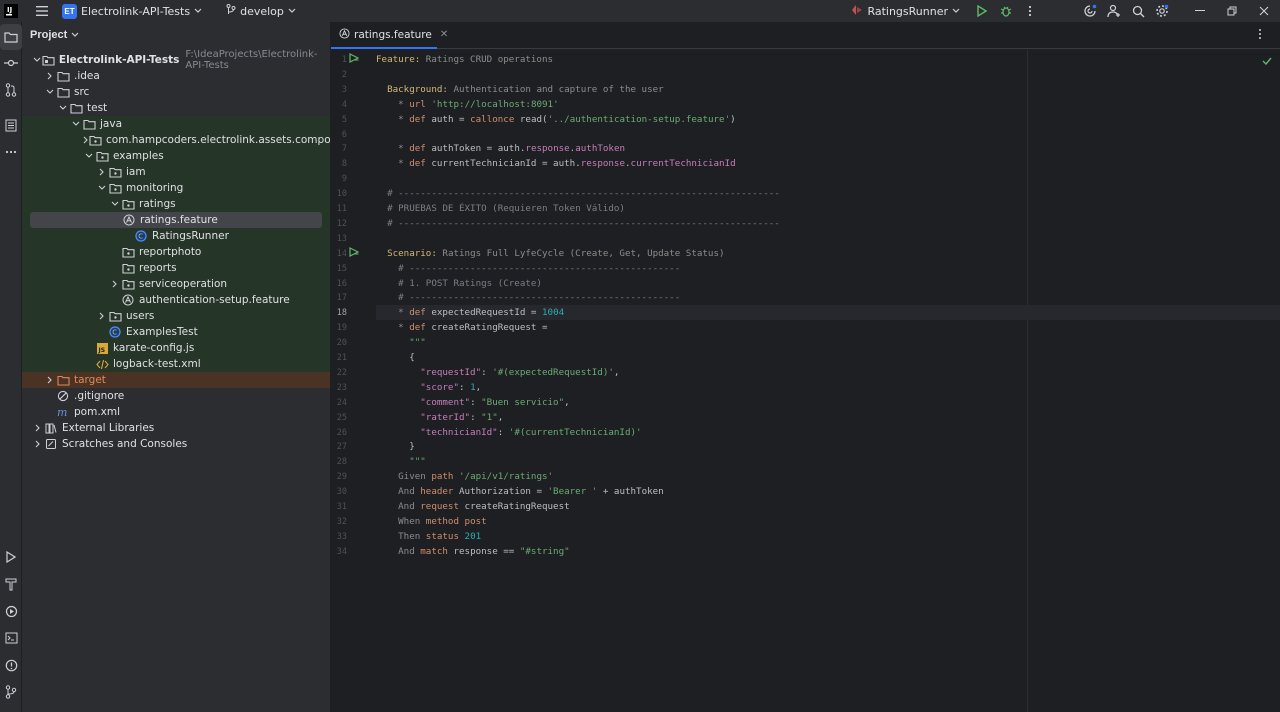 Image resolution: width=1280 pixels, height=712 pixels. Describe the element at coordinates (11, 557) in the screenshot. I see `run-tool-icon` at that location.